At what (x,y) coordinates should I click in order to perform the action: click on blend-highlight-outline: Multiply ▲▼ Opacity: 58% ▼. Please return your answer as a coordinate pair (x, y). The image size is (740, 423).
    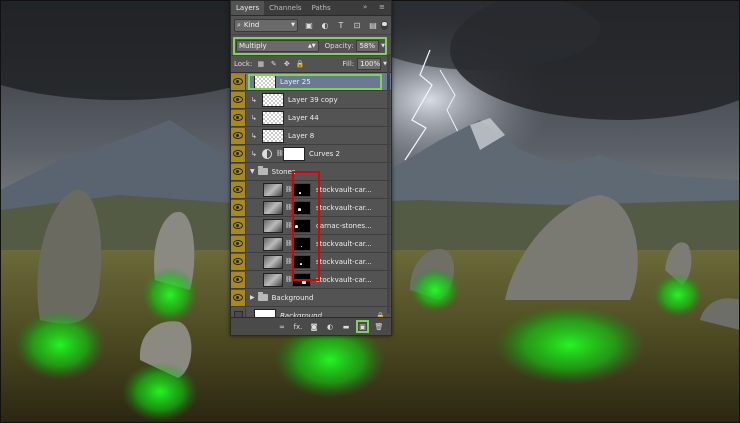
    Looking at the image, I should click on (310, 46).